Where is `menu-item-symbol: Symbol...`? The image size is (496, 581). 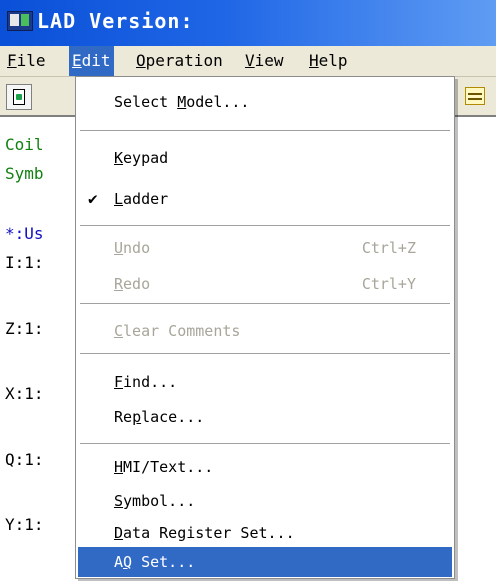
menu-item-symbol: Symbol... is located at coordinates (265, 501).